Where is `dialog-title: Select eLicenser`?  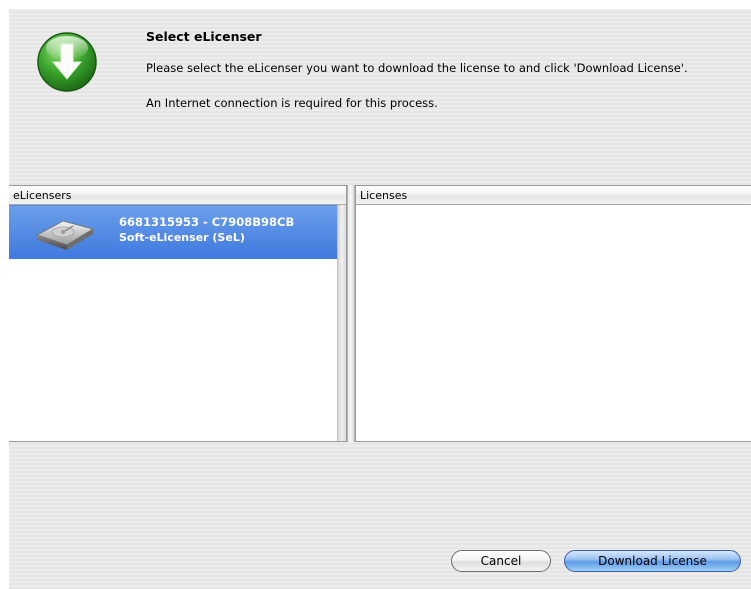 dialog-title: Select eLicenser is located at coordinates (204, 36).